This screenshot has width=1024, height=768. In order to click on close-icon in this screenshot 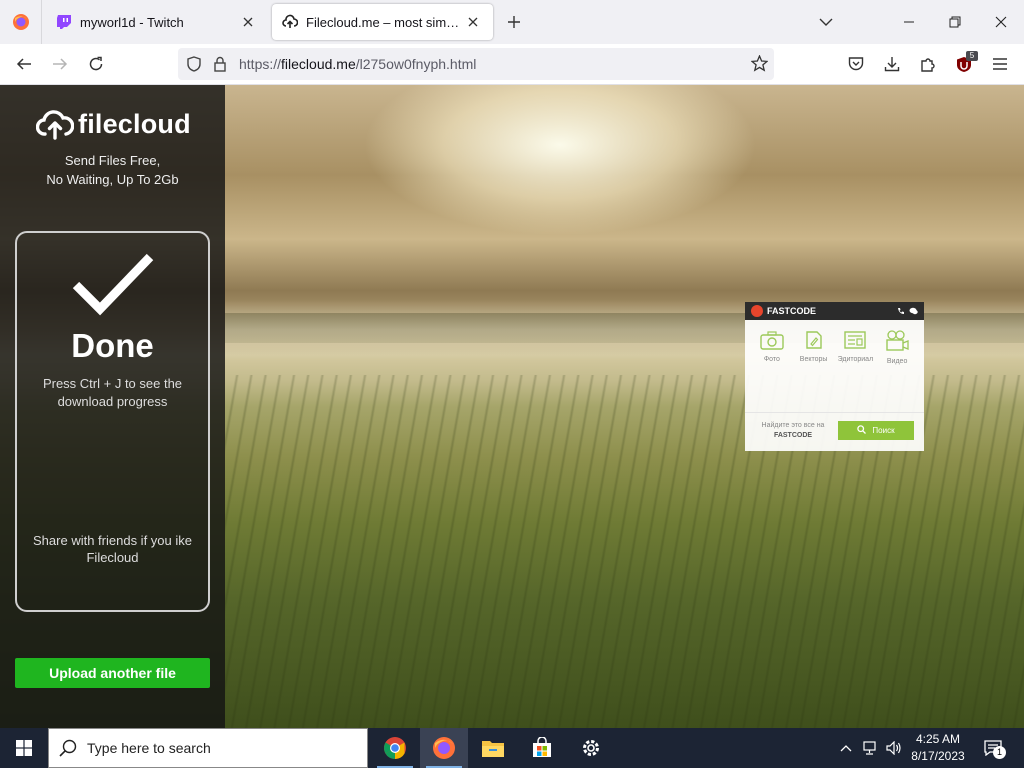, I will do `click(1001, 22)`.